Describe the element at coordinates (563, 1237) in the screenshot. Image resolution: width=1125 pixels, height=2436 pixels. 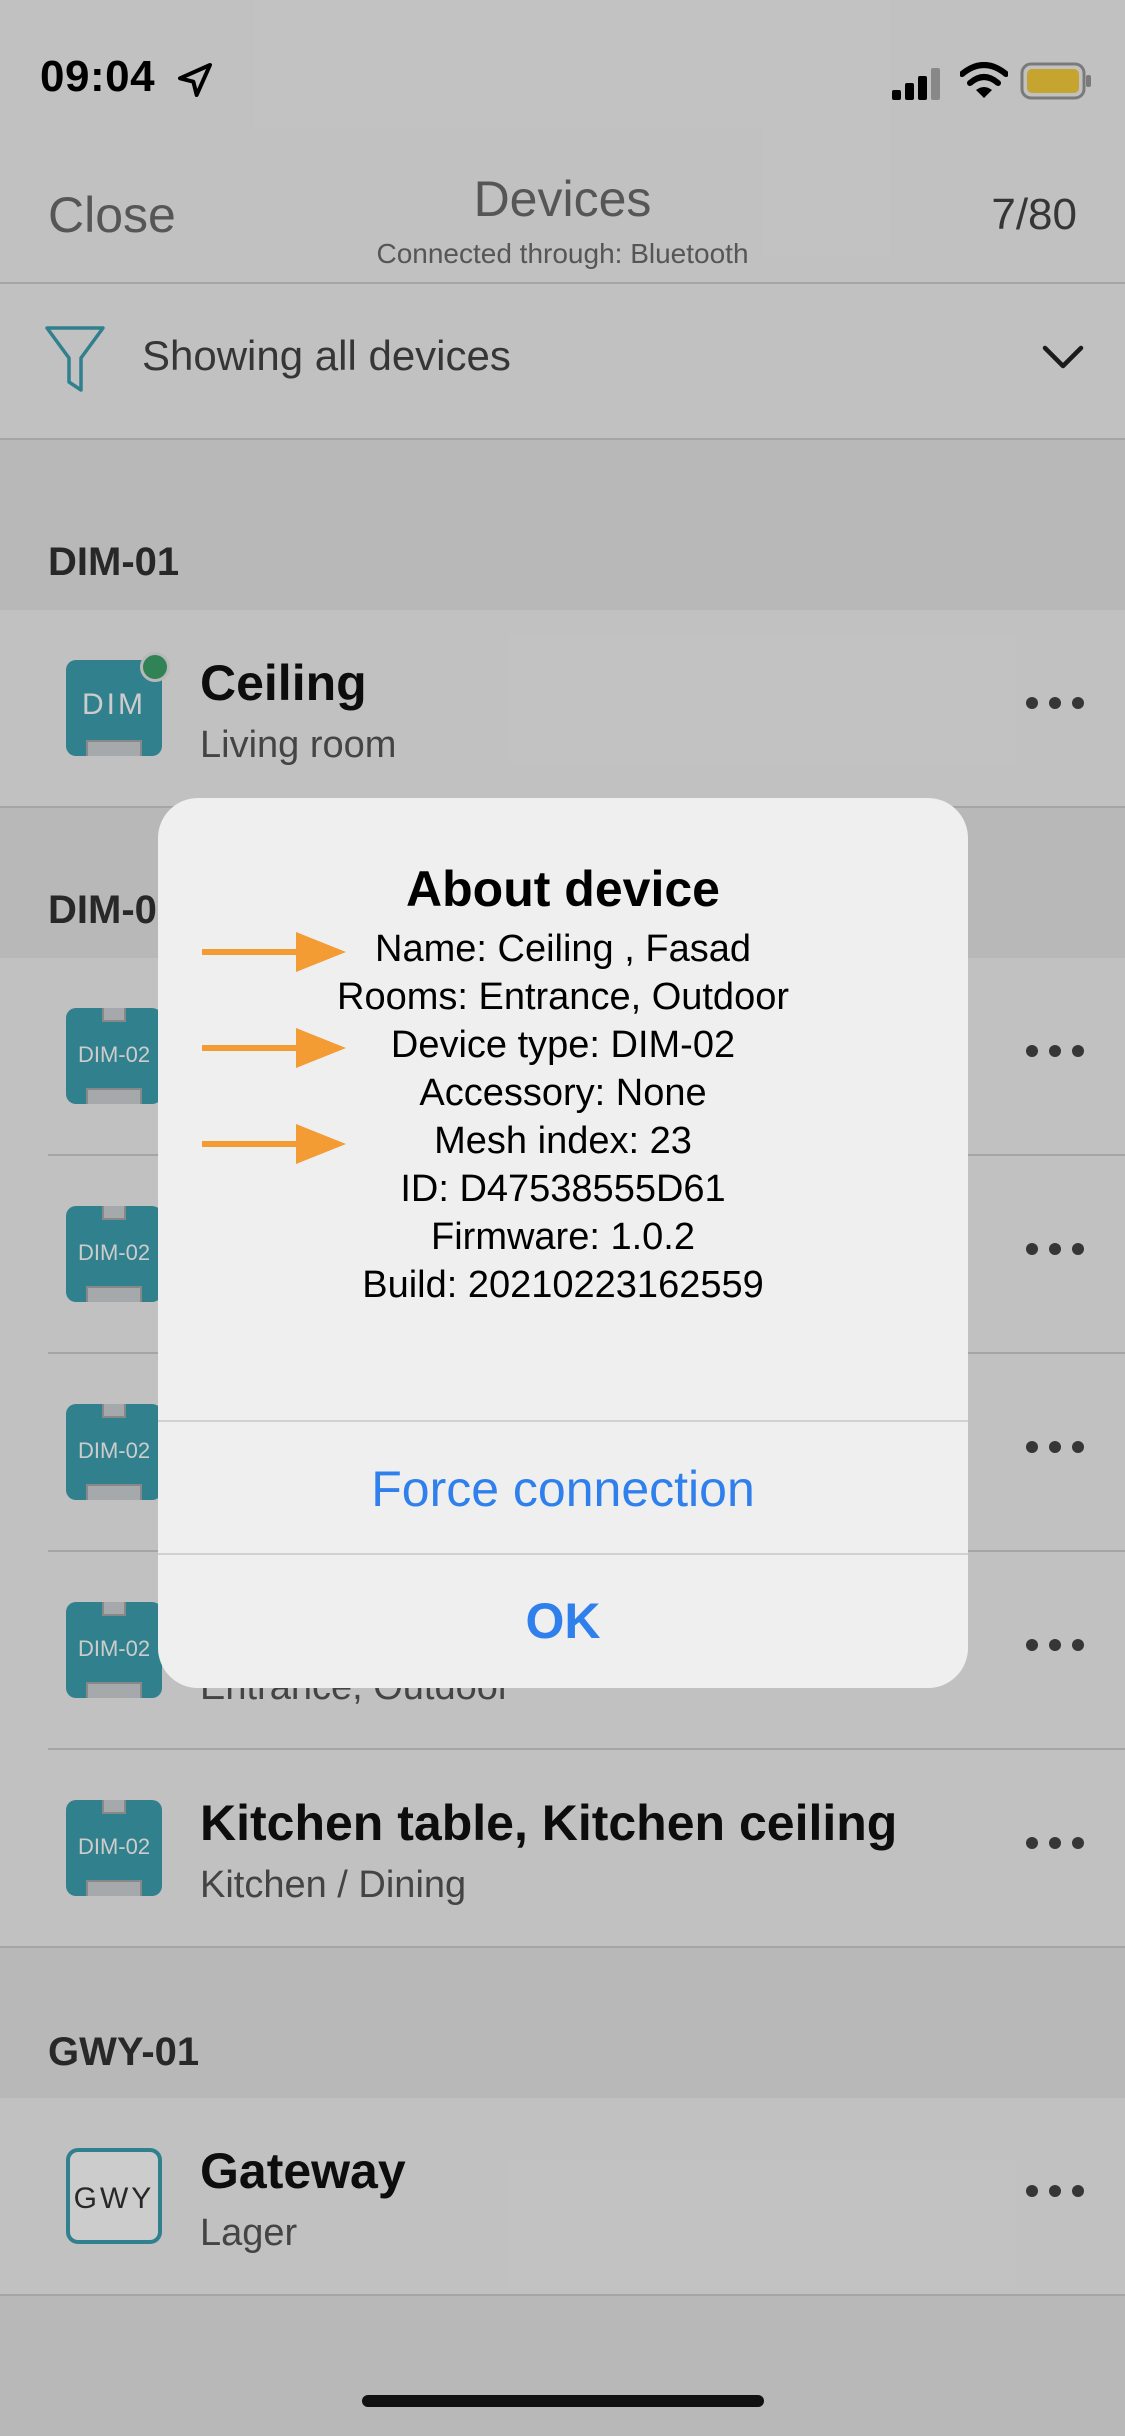
I see `info-firmware: Firmware: 1.0.2` at that location.